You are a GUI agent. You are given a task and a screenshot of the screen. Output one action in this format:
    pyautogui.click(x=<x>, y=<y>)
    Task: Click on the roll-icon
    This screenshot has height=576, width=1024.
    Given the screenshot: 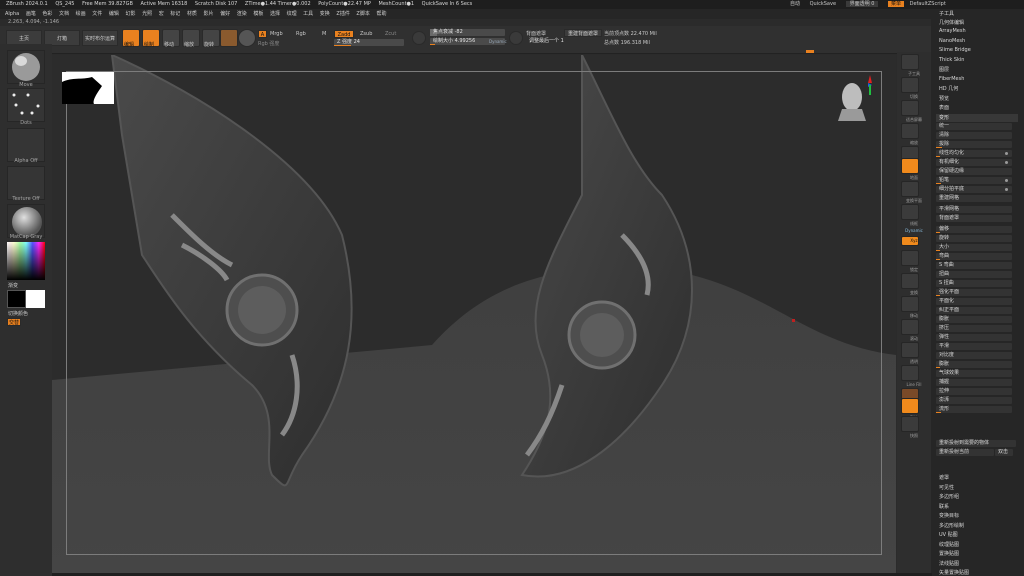 What is the action you would take?
    pyautogui.click(x=910, y=327)
    